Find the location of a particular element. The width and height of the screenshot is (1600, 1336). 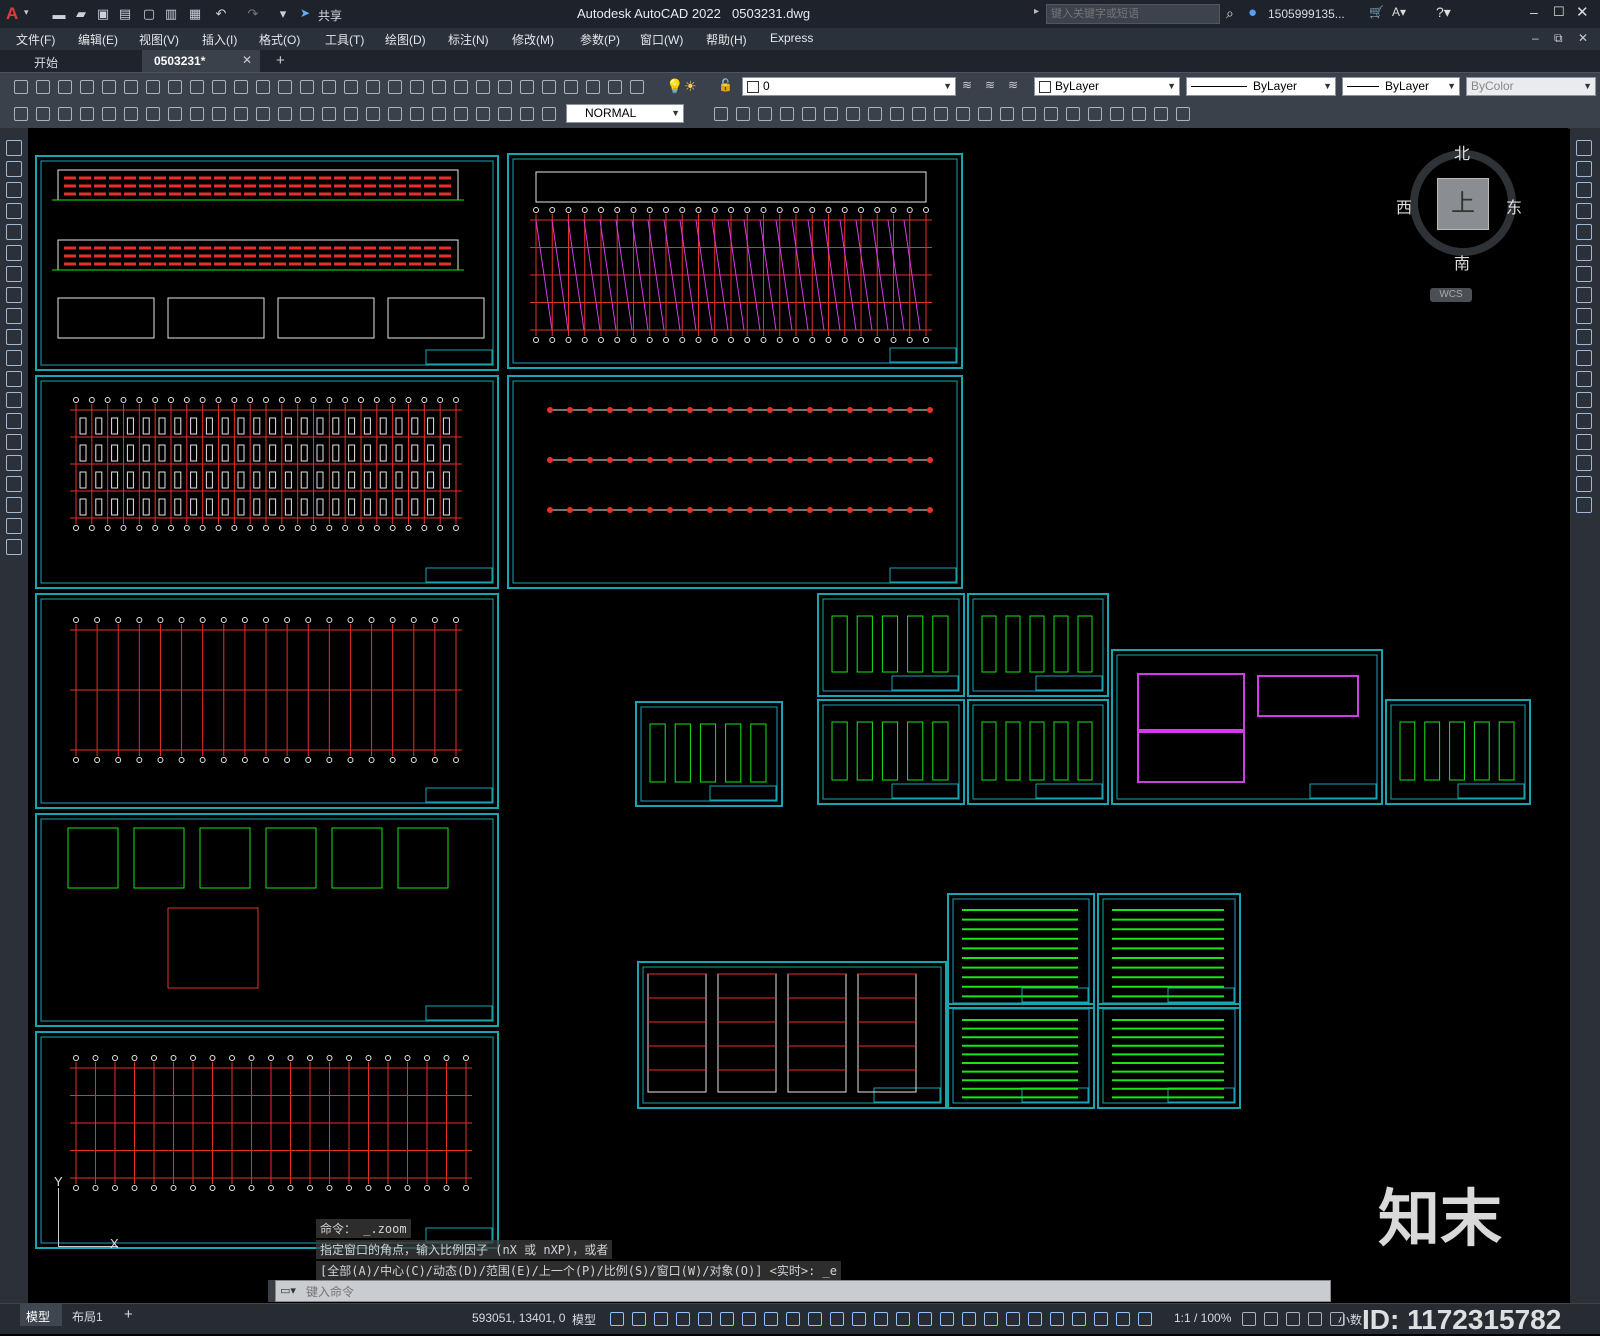

color-dropdown: ByLayer ▼ is located at coordinates (1107, 86).